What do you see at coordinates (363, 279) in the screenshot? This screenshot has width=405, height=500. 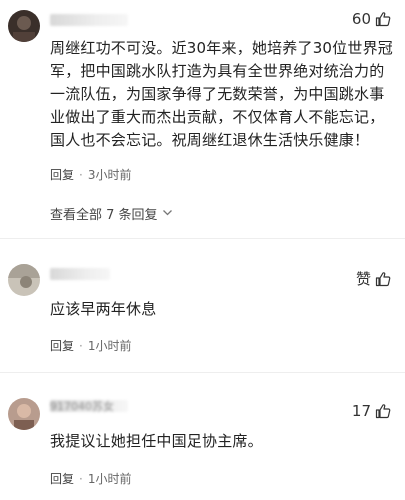 I see `like-label: 赞` at bounding box center [363, 279].